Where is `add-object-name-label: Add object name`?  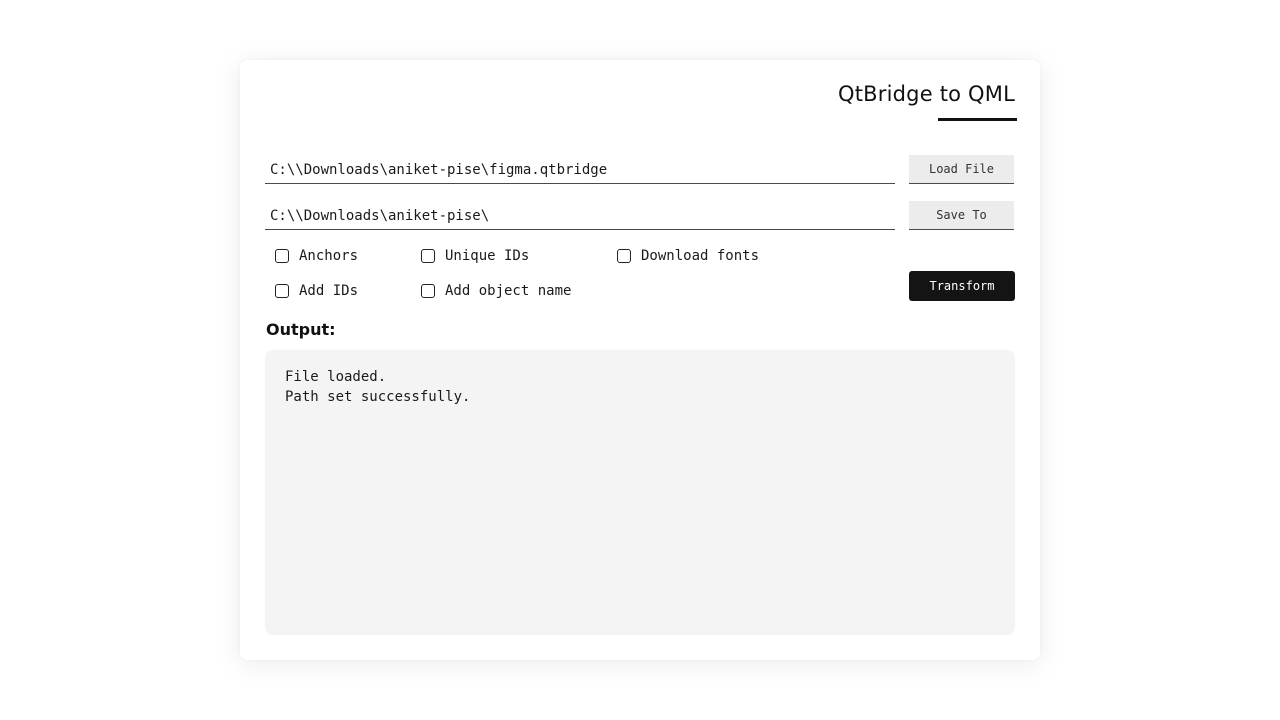 add-object-name-label: Add object name is located at coordinates (508, 291).